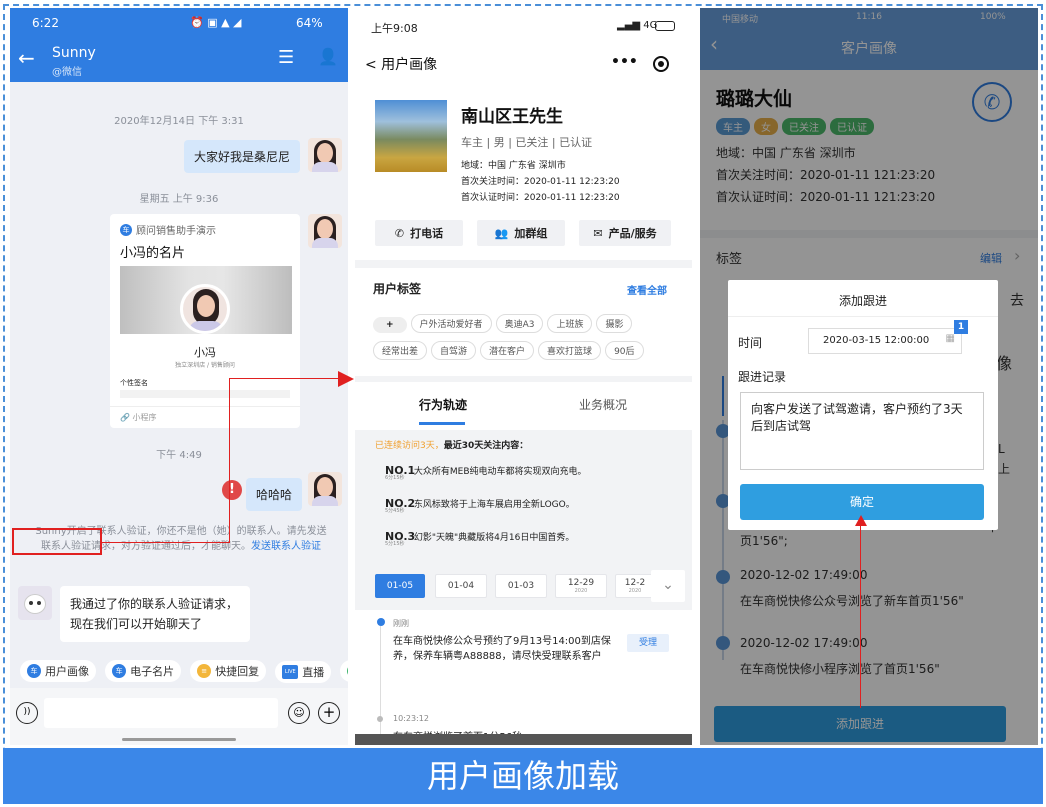  Describe the element at coordinates (451, 444) in the screenshot. I see `visit-summary: 已连续访问3天，最近30天关注内容：` at that location.